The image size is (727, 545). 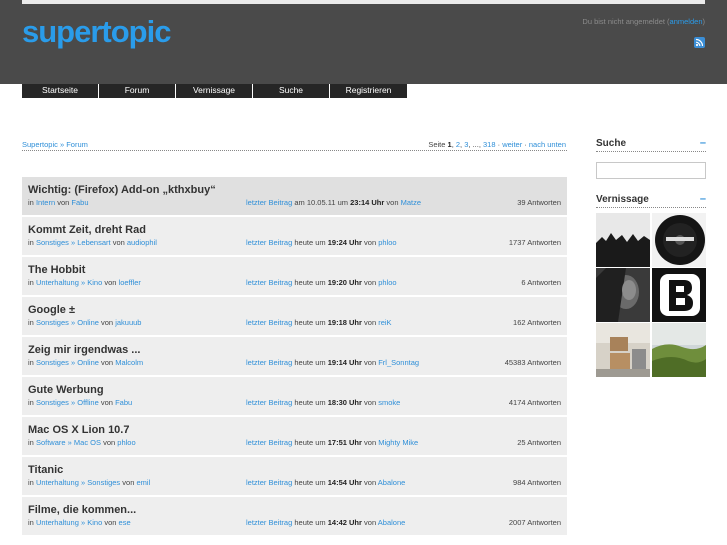 I want to click on last-post-author: reiK, so click(x=384, y=322).